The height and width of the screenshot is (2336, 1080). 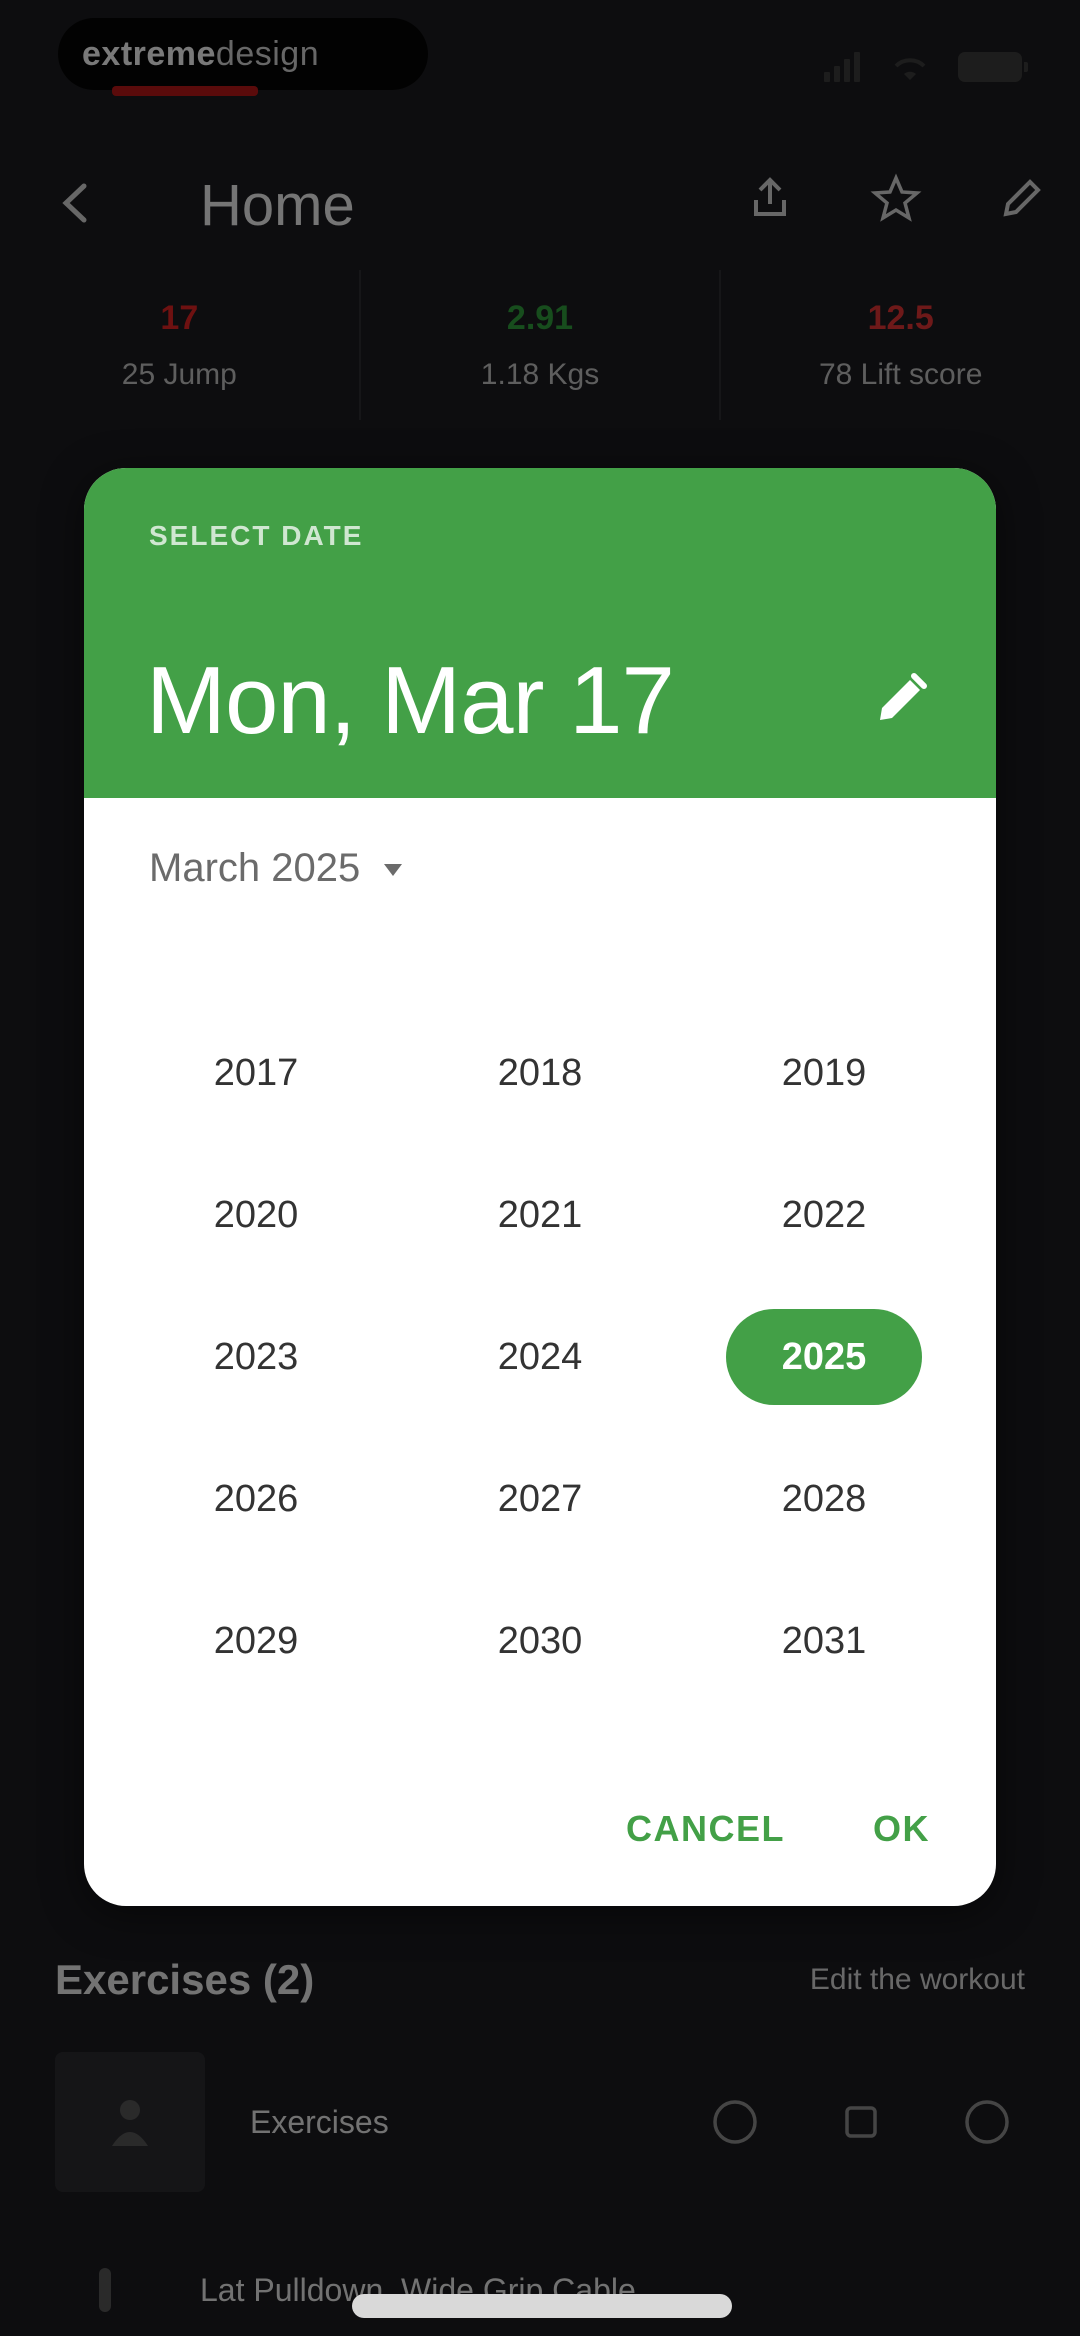 What do you see at coordinates (901, 699) in the screenshot?
I see `edit-icon` at bounding box center [901, 699].